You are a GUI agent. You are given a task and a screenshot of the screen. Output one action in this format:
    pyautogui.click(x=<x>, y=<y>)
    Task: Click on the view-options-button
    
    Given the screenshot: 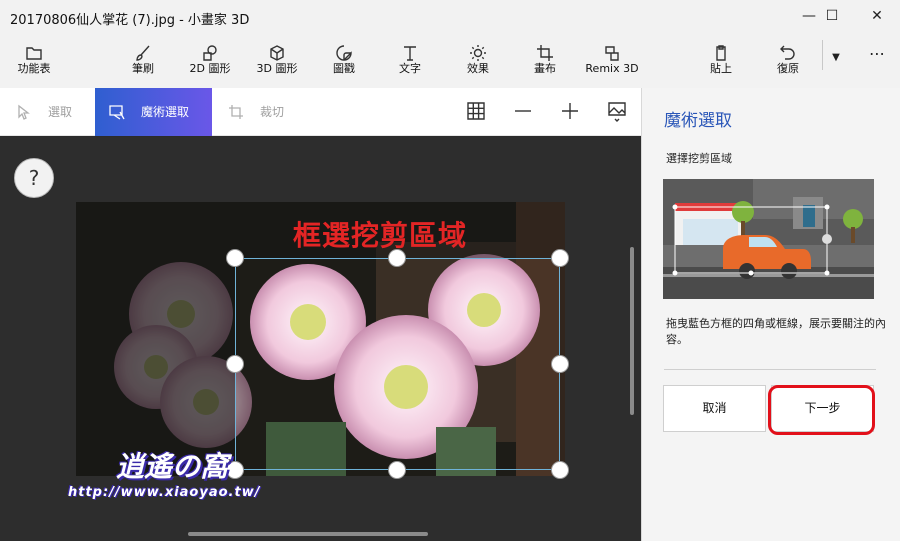 What is the action you would take?
    pyautogui.click(x=618, y=112)
    